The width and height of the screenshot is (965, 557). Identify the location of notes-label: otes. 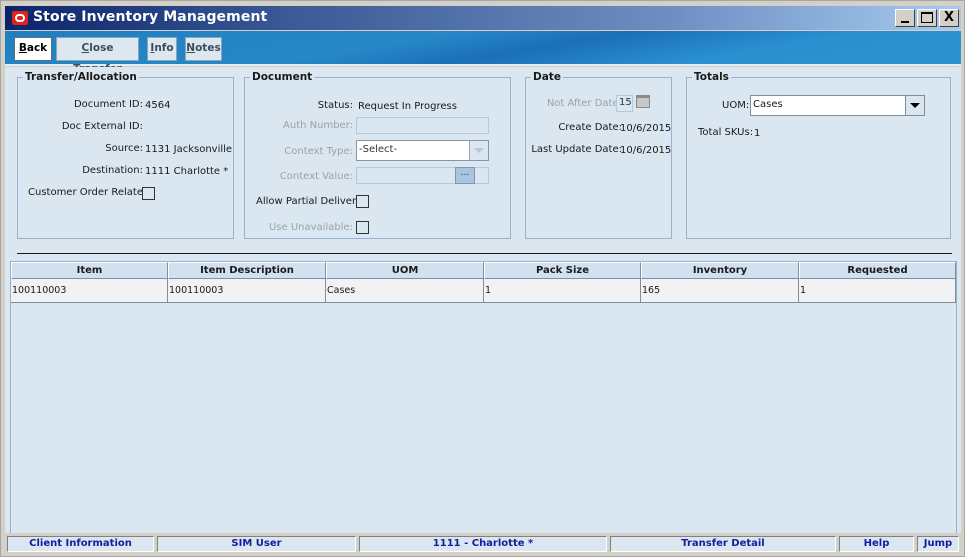
(208, 48).